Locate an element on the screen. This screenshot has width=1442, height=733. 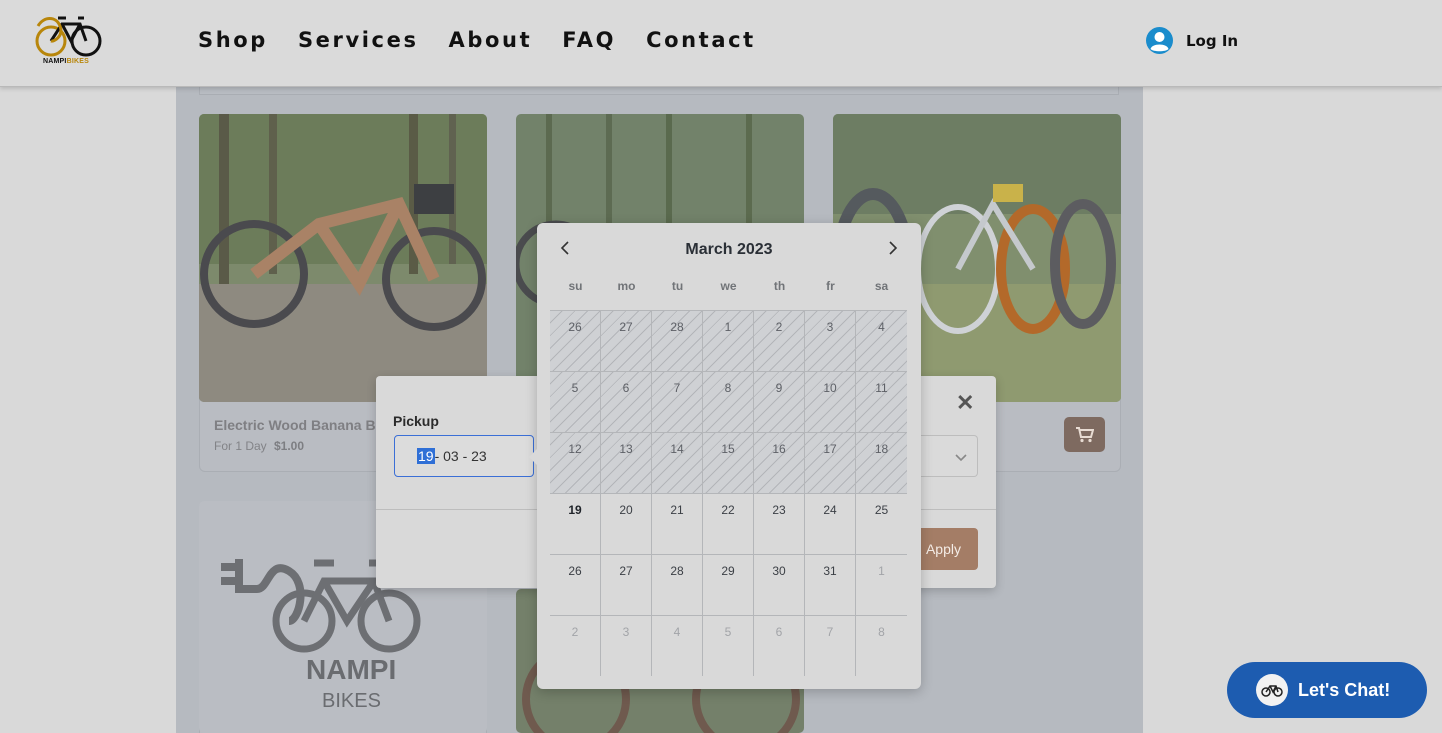
calendar-day: 20 is located at coordinates (626, 523).